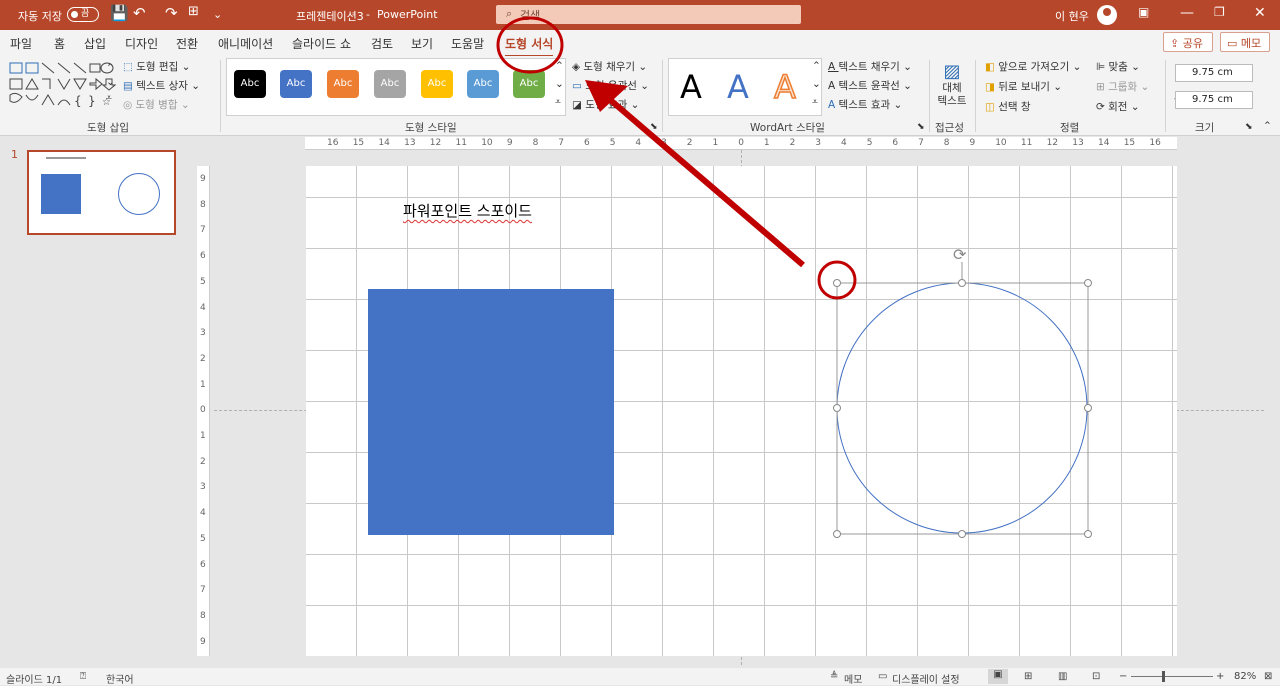  Describe the element at coordinates (837, 408) in the screenshot. I see `resize-handle-left` at that location.